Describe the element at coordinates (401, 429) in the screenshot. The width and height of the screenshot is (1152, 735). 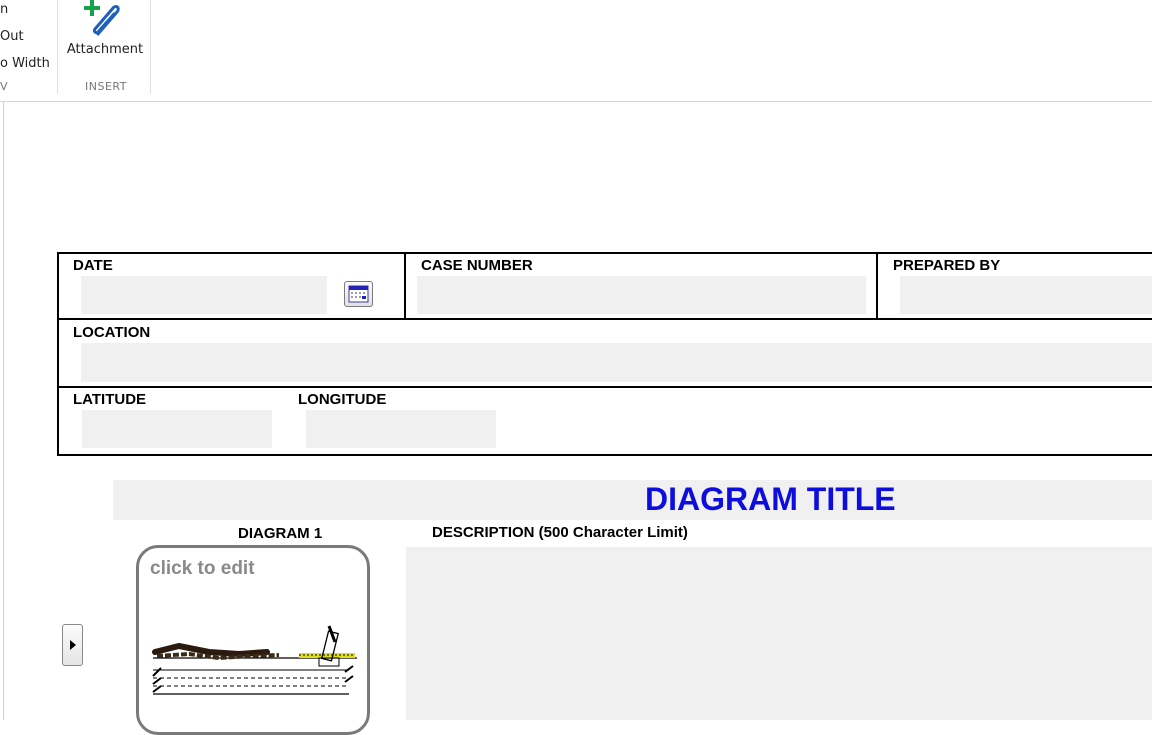
I see `longitude-field` at that location.